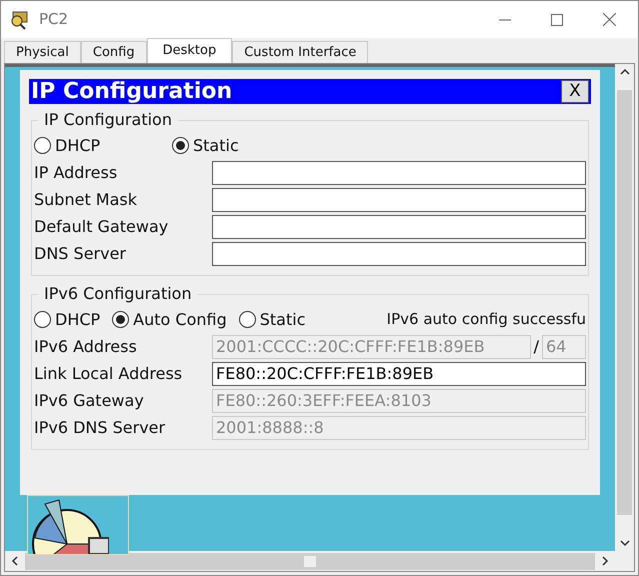 The width and height of the screenshot is (639, 576). I want to click on maximize-icon, so click(557, 20).